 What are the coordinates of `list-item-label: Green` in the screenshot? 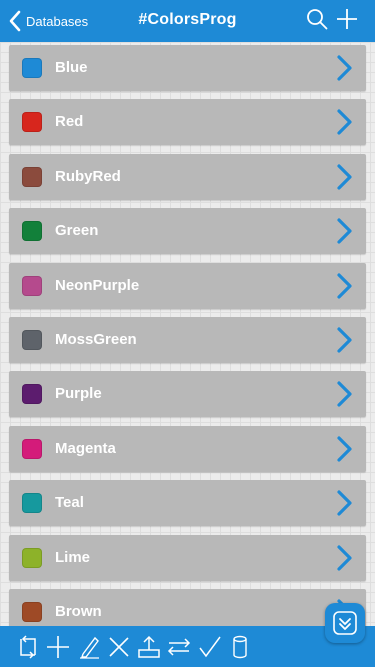 It's located at (77, 231).